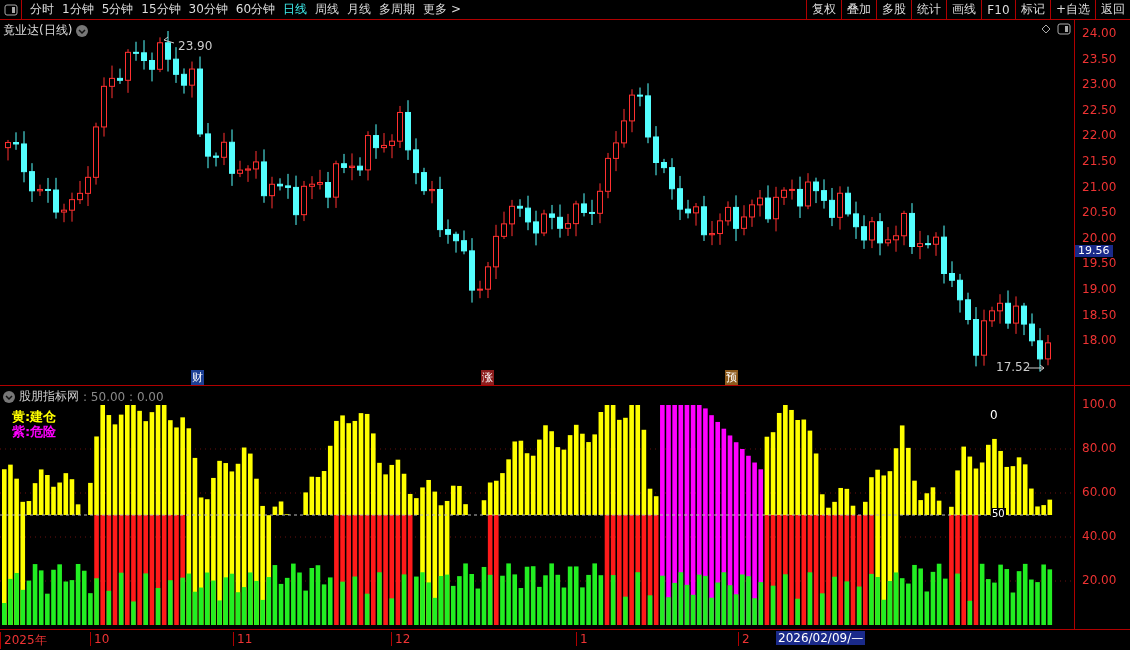 Image resolution: width=1130 pixels, height=650 pixels. I want to click on value-tick: 80.00, so click(1099, 448).